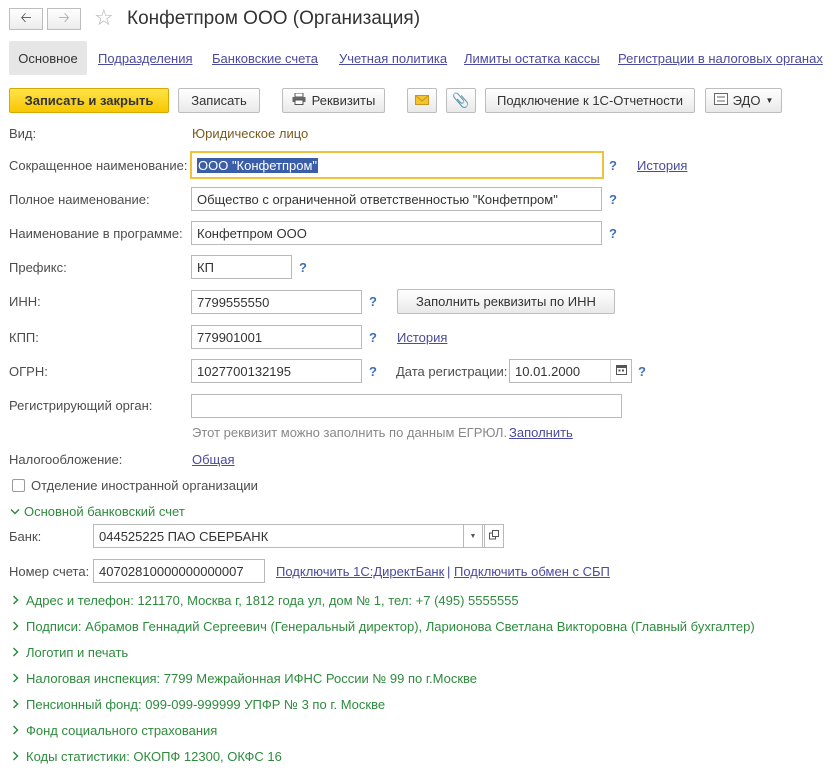 The width and height of the screenshot is (838, 783). I want to click on group-logo-stamp: Логотип и печать, so click(70, 653).